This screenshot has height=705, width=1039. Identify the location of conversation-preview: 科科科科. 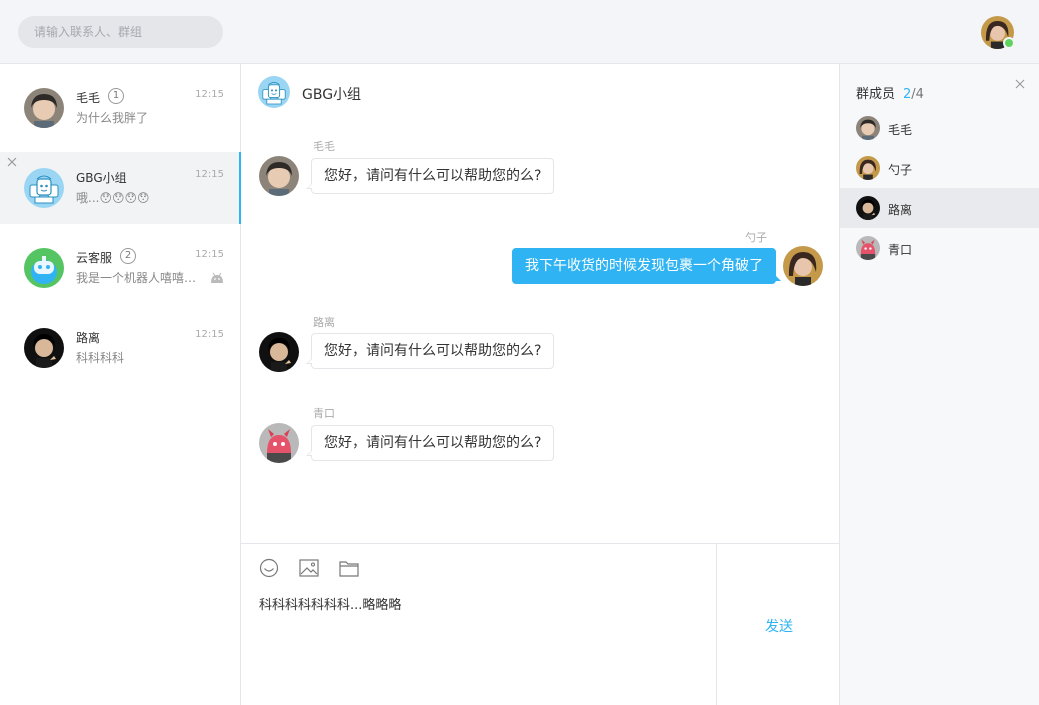
(100, 358).